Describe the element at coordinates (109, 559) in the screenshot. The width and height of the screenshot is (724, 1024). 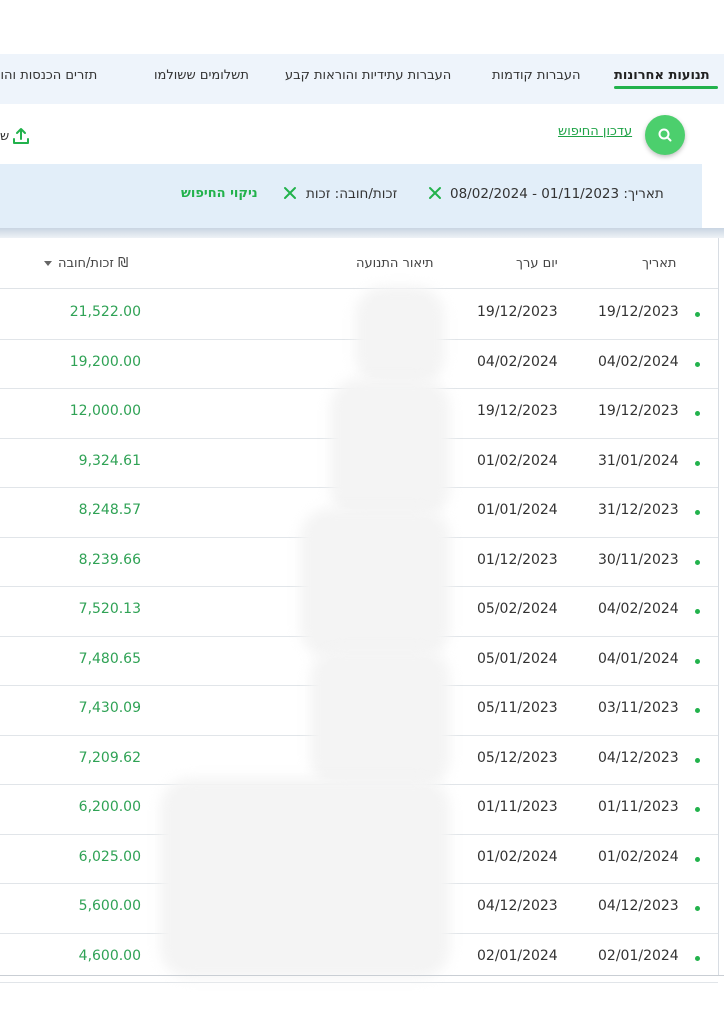
I see `cell-amount: 8,239.66` at that location.